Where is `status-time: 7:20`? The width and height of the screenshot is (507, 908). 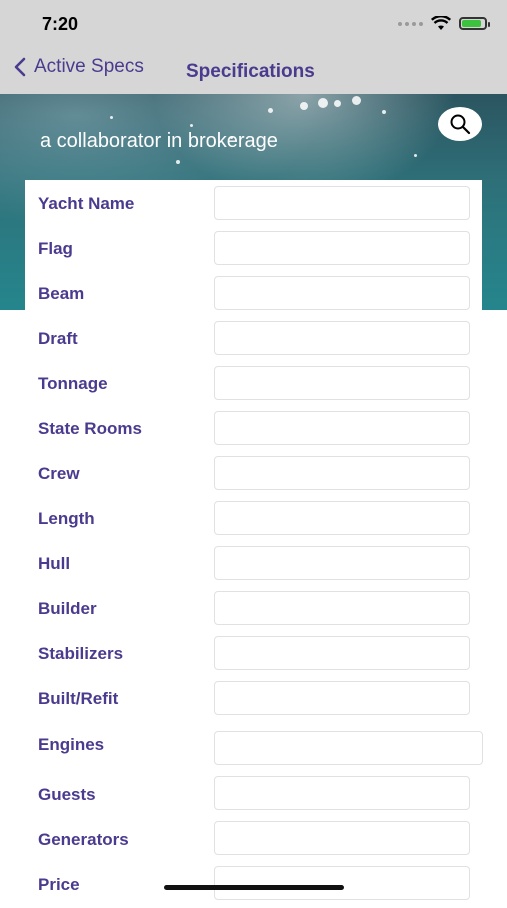 status-time: 7:20 is located at coordinates (60, 24).